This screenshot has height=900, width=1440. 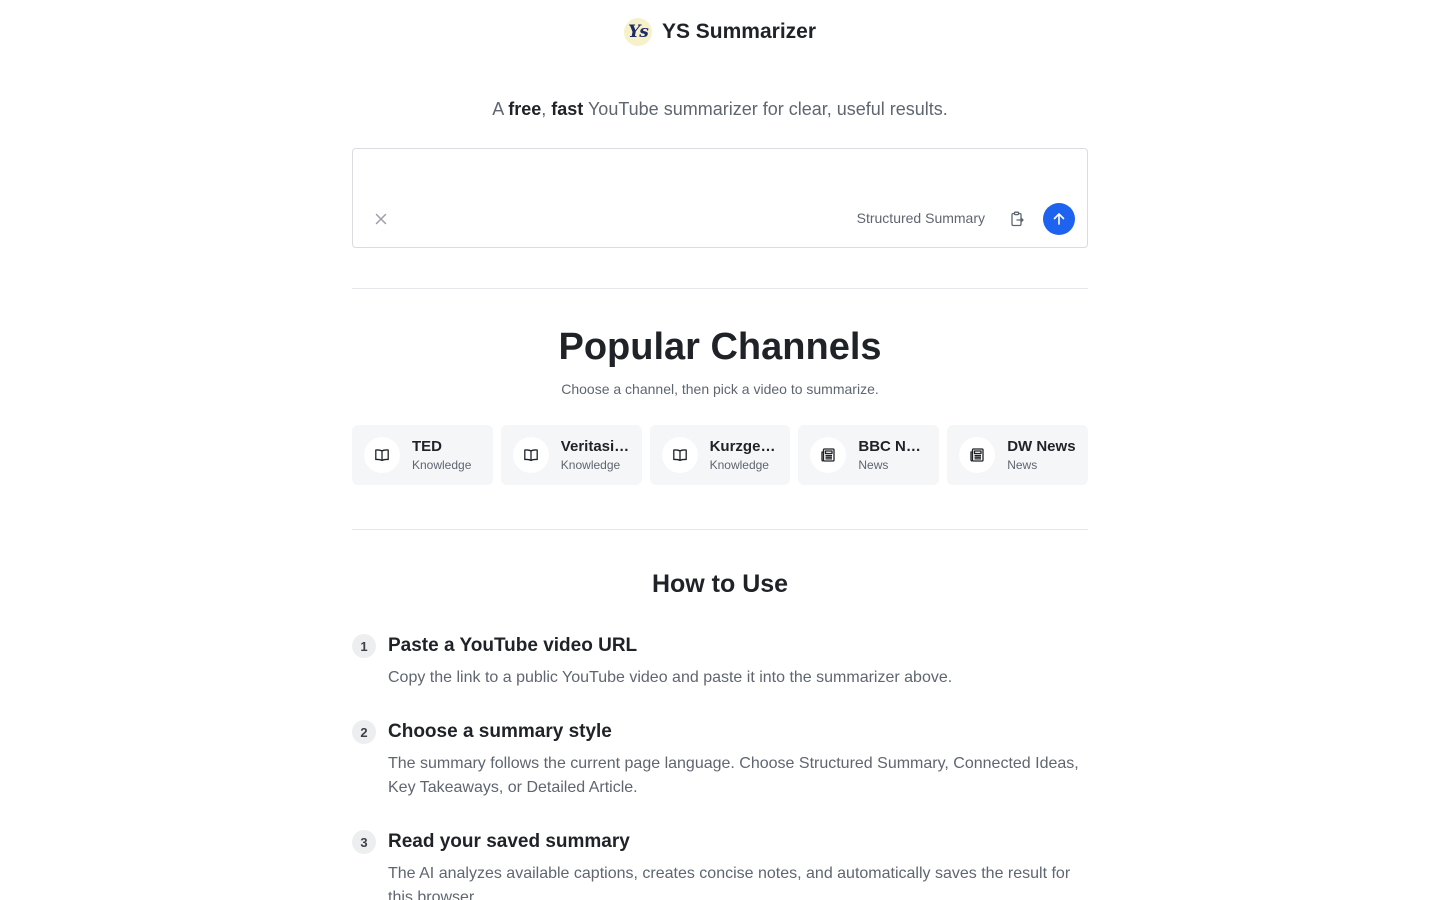 What do you see at coordinates (509, 841) in the screenshot?
I see `step-title: Read your saved summary` at bounding box center [509, 841].